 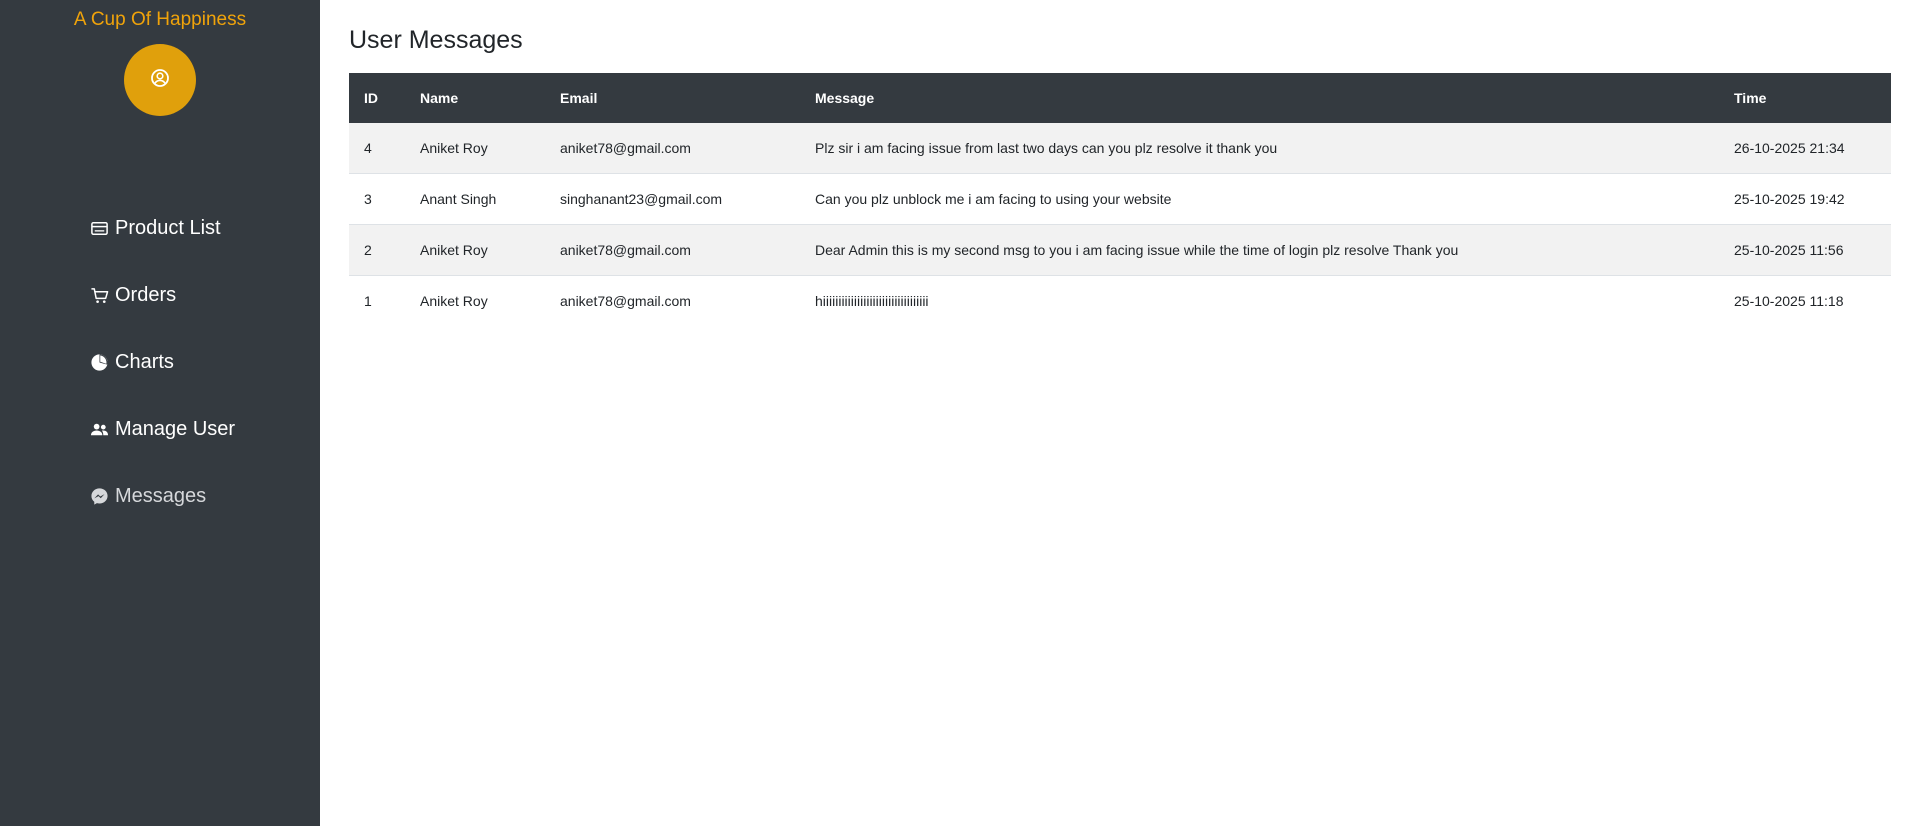 I want to click on cell-id: 2, so click(x=377, y=250).